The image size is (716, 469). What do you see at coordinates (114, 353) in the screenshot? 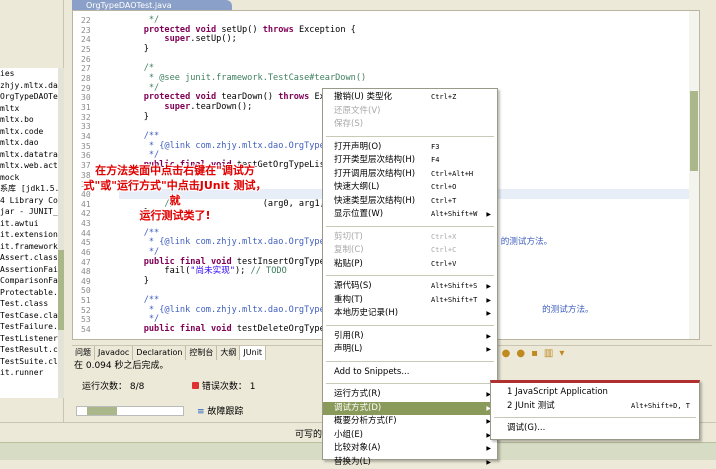
I see `tab-javadoc: Javadoc` at bounding box center [114, 353].